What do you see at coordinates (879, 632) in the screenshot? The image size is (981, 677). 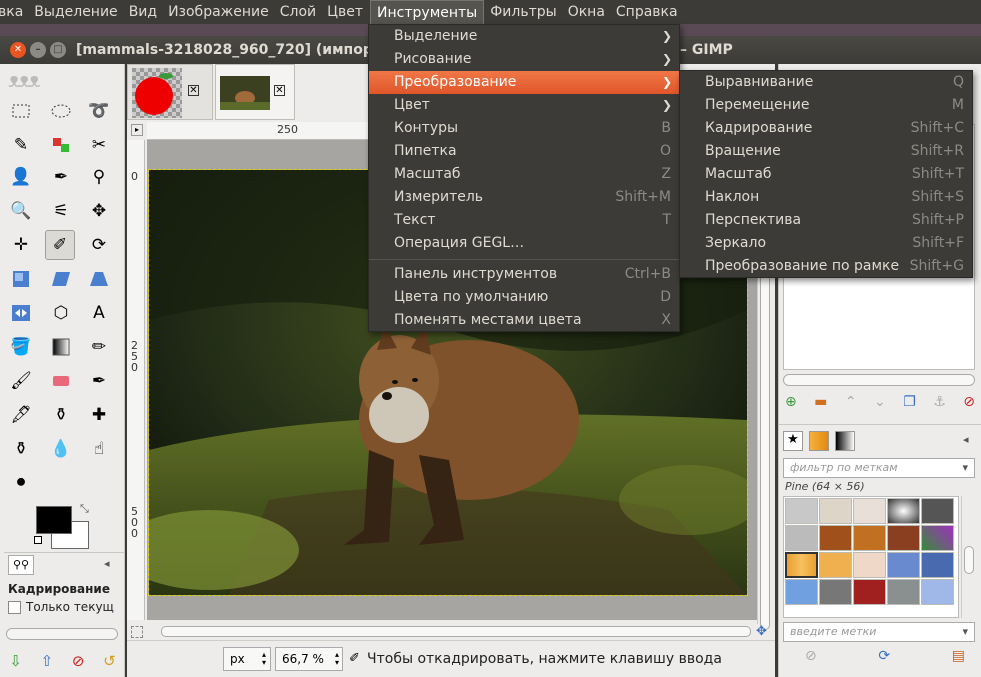 I see `pattern-tags-input: введите метки ▾` at bounding box center [879, 632].